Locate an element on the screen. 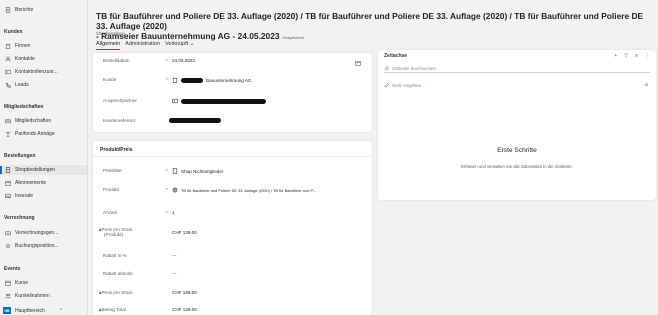 This screenshot has width=658, height=315. sidebar-item-anfragen: Parifonds Anträge is located at coordinates (29, 134).